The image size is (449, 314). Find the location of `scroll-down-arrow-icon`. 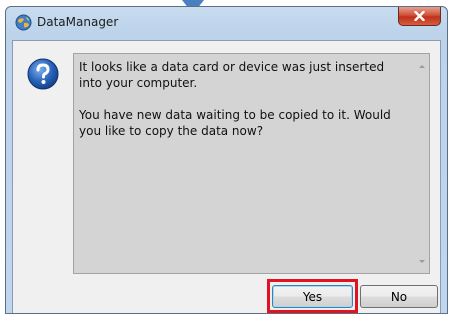

scroll-down-arrow-icon is located at coordinates (422, 261).